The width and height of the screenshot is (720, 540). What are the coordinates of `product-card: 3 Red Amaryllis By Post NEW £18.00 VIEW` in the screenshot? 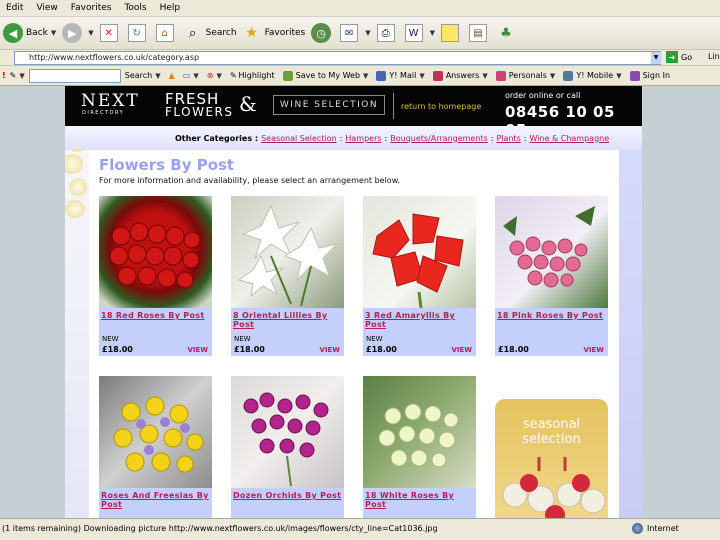 It's located at (419, 276).